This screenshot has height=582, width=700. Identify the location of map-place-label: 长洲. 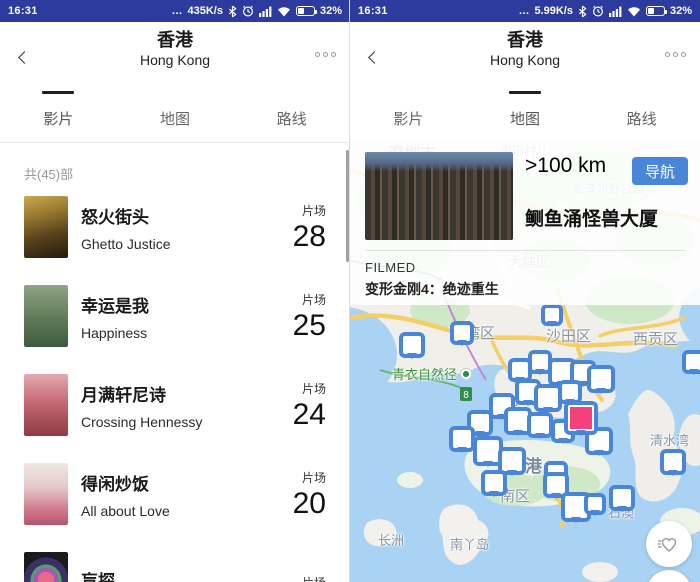
(391, 540).